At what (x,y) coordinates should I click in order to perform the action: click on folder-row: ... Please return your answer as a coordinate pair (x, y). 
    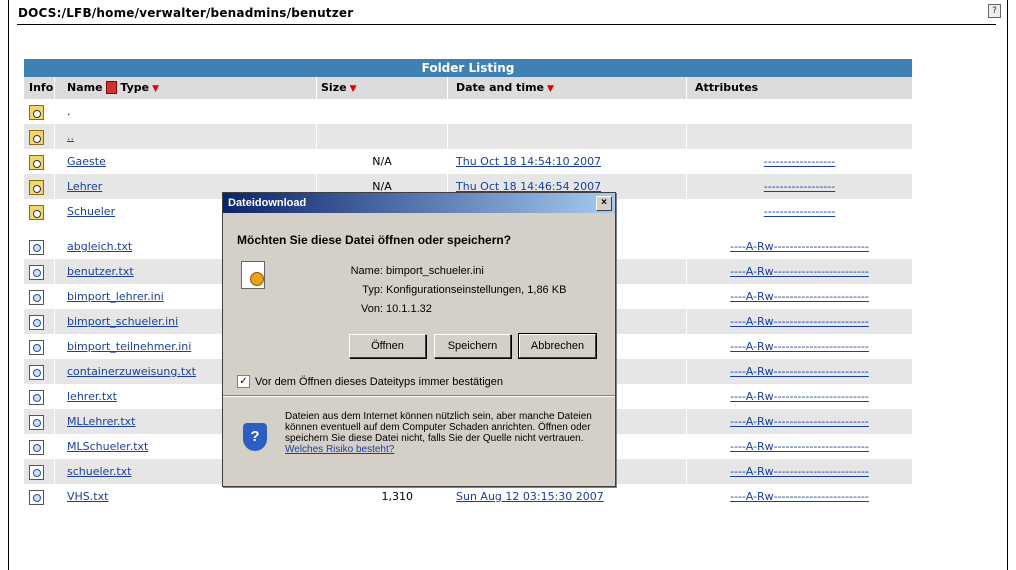
    Looking at the image, I should click on (468, 136).